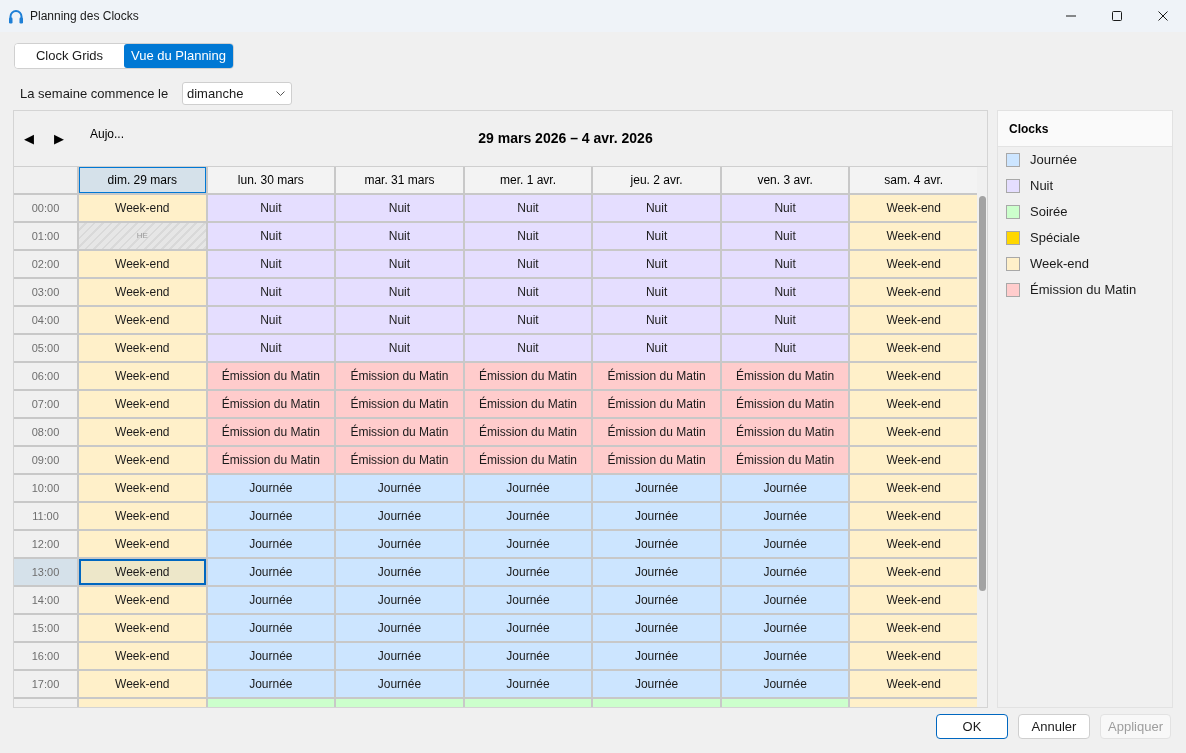 Image resolution: width=1186 pixels, height=753 pixels. I want to click on previous-button: ◀, so click(29, 138).